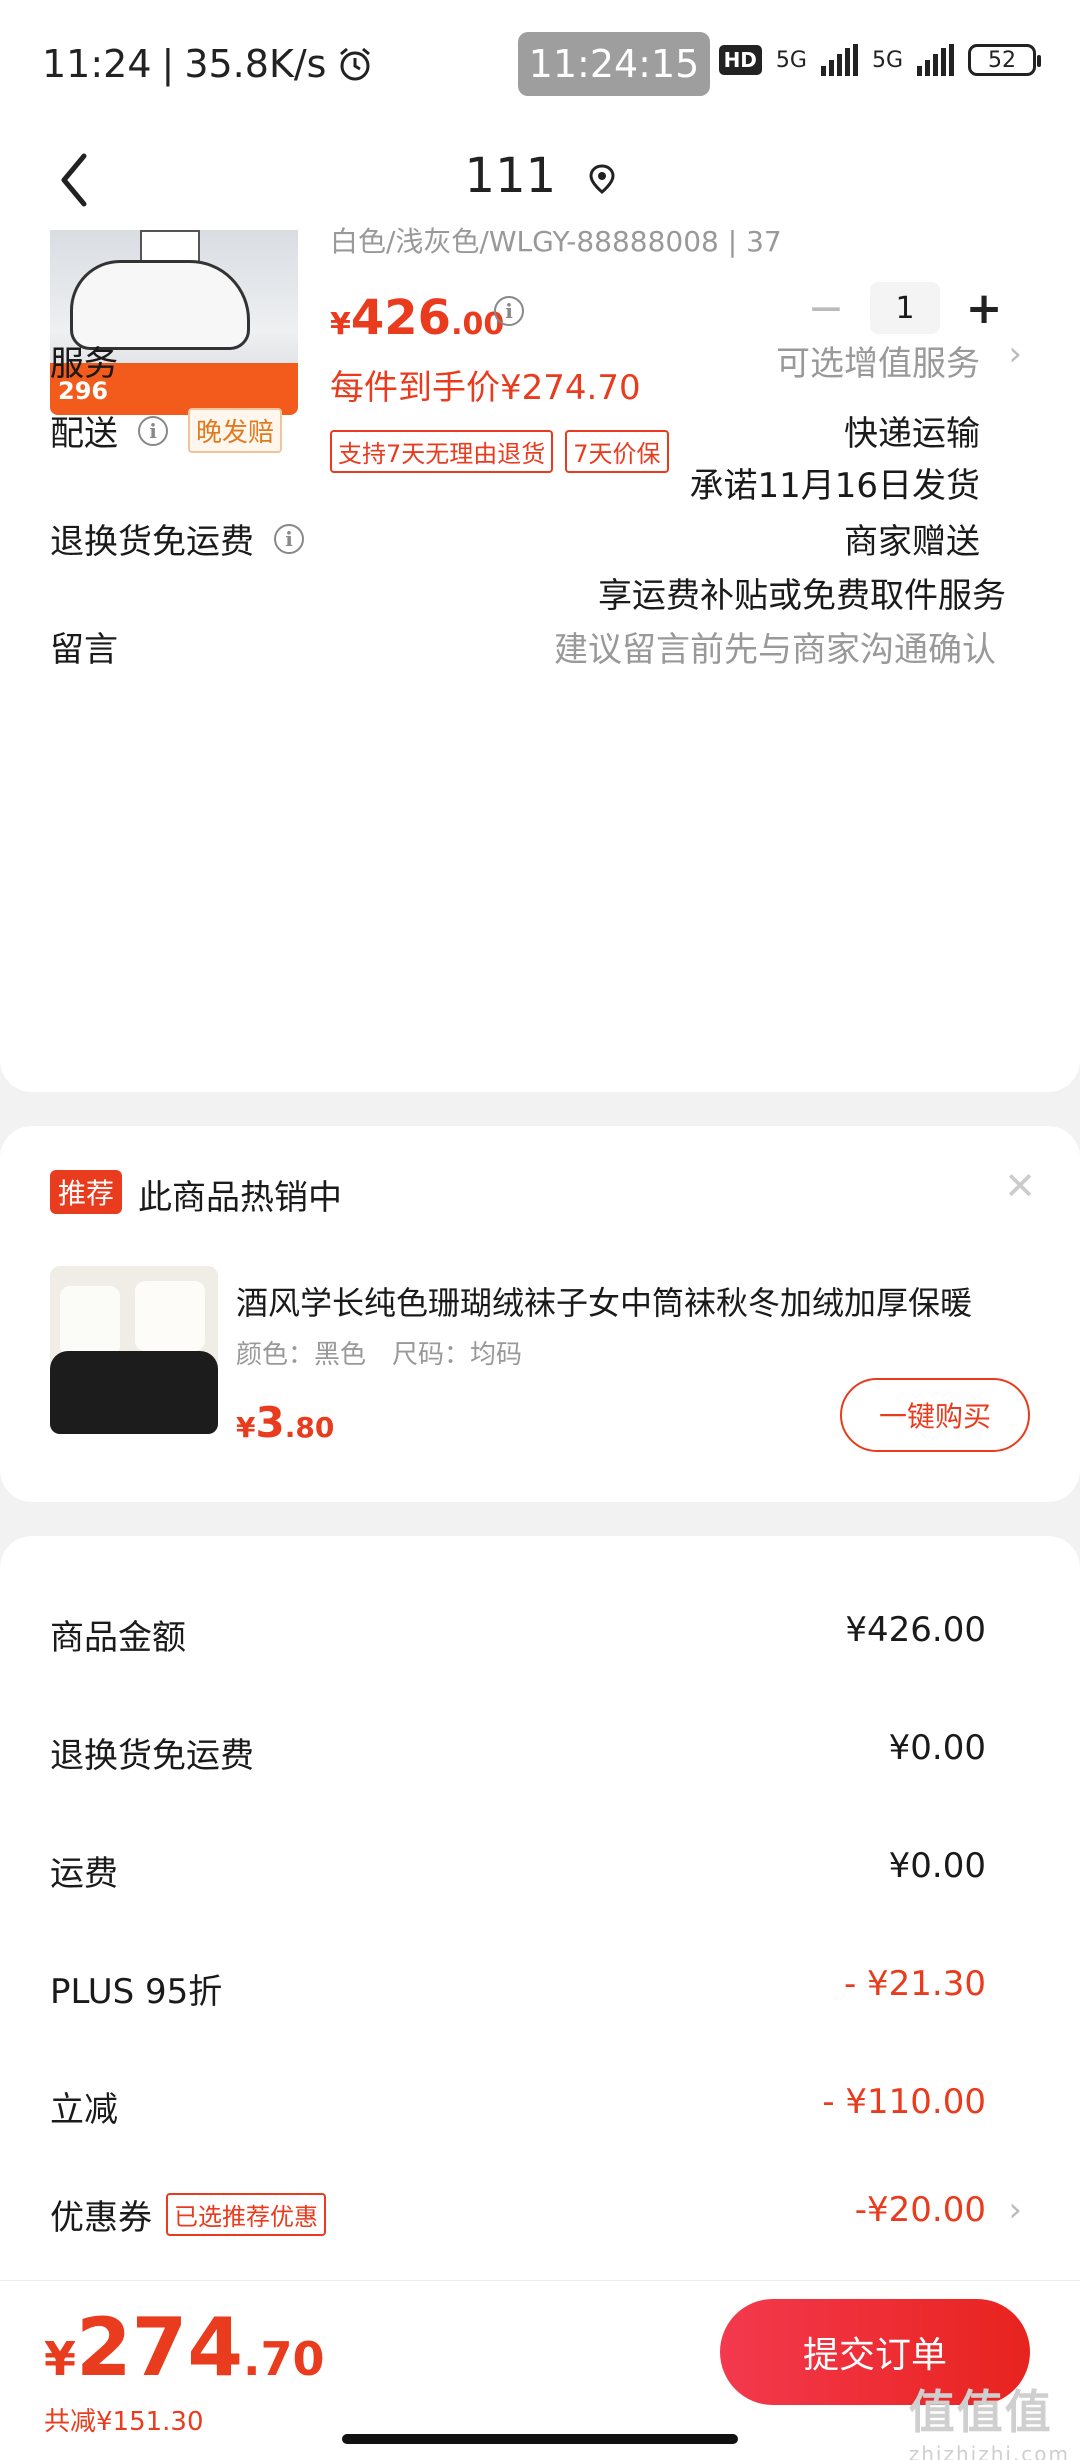 Image resolution: width=1080 pixels, height=2460 pixels. I want to click on summary-label: 优惠券, so click(101, 2218).